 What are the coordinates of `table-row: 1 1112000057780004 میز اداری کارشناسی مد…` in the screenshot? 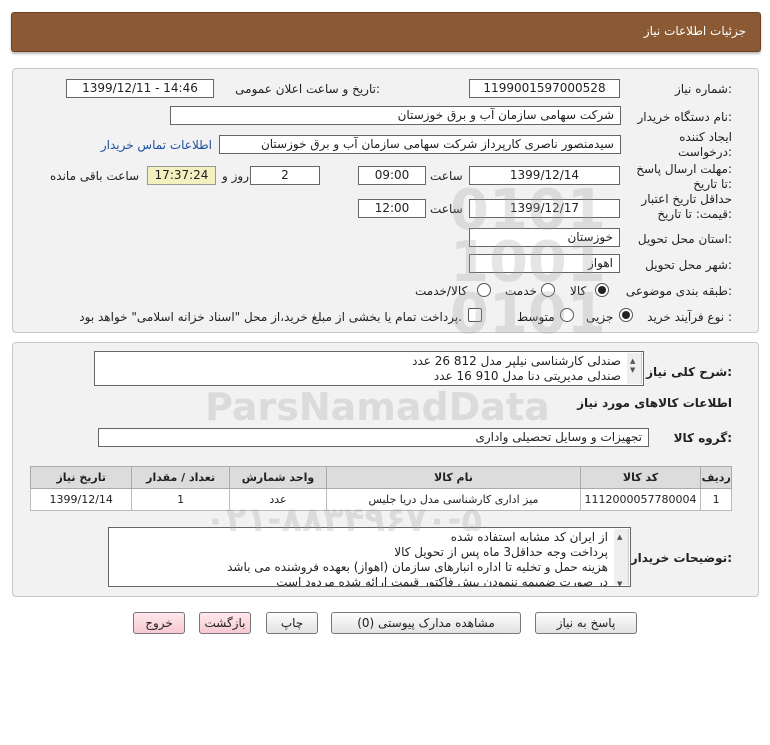 It's located at (380, 499).